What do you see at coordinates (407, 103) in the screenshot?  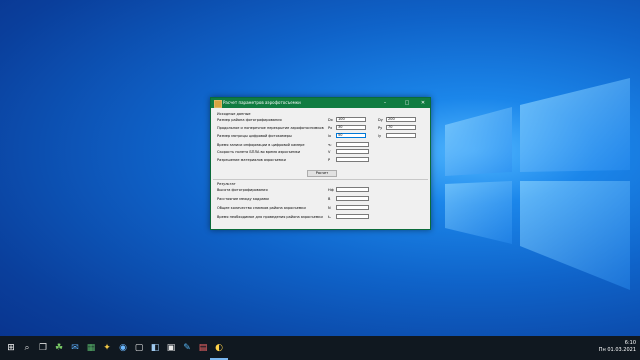 I see `maximize-button: □` at bounding box center [407, 103].